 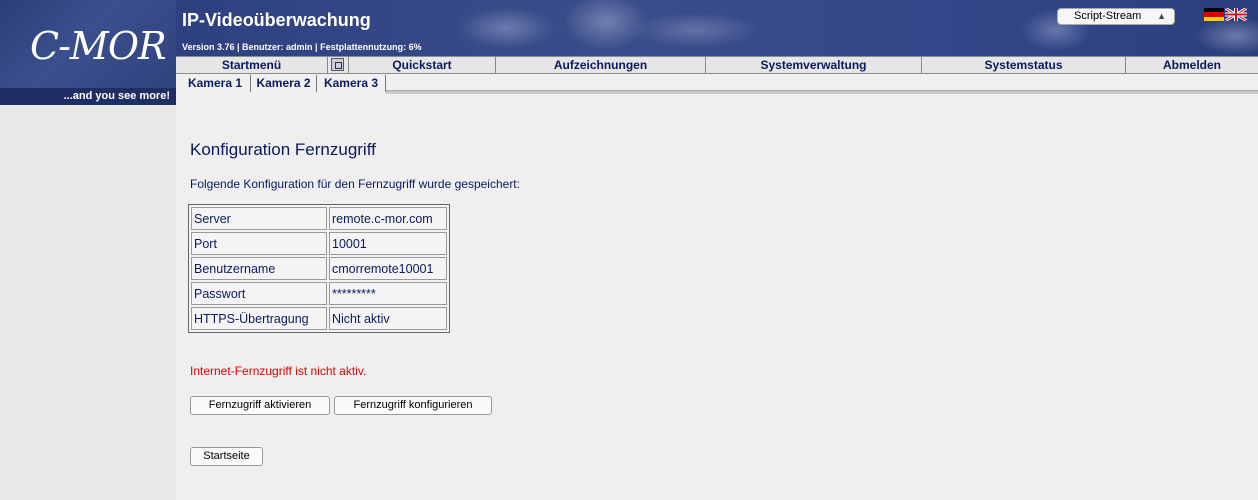 I want to click on config-key: Server, so click(x=259, y=218).